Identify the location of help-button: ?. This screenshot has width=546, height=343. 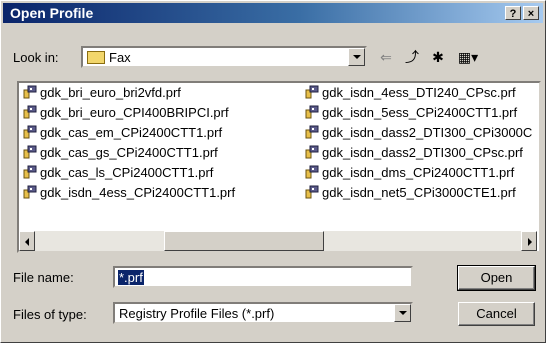
(513, 13).